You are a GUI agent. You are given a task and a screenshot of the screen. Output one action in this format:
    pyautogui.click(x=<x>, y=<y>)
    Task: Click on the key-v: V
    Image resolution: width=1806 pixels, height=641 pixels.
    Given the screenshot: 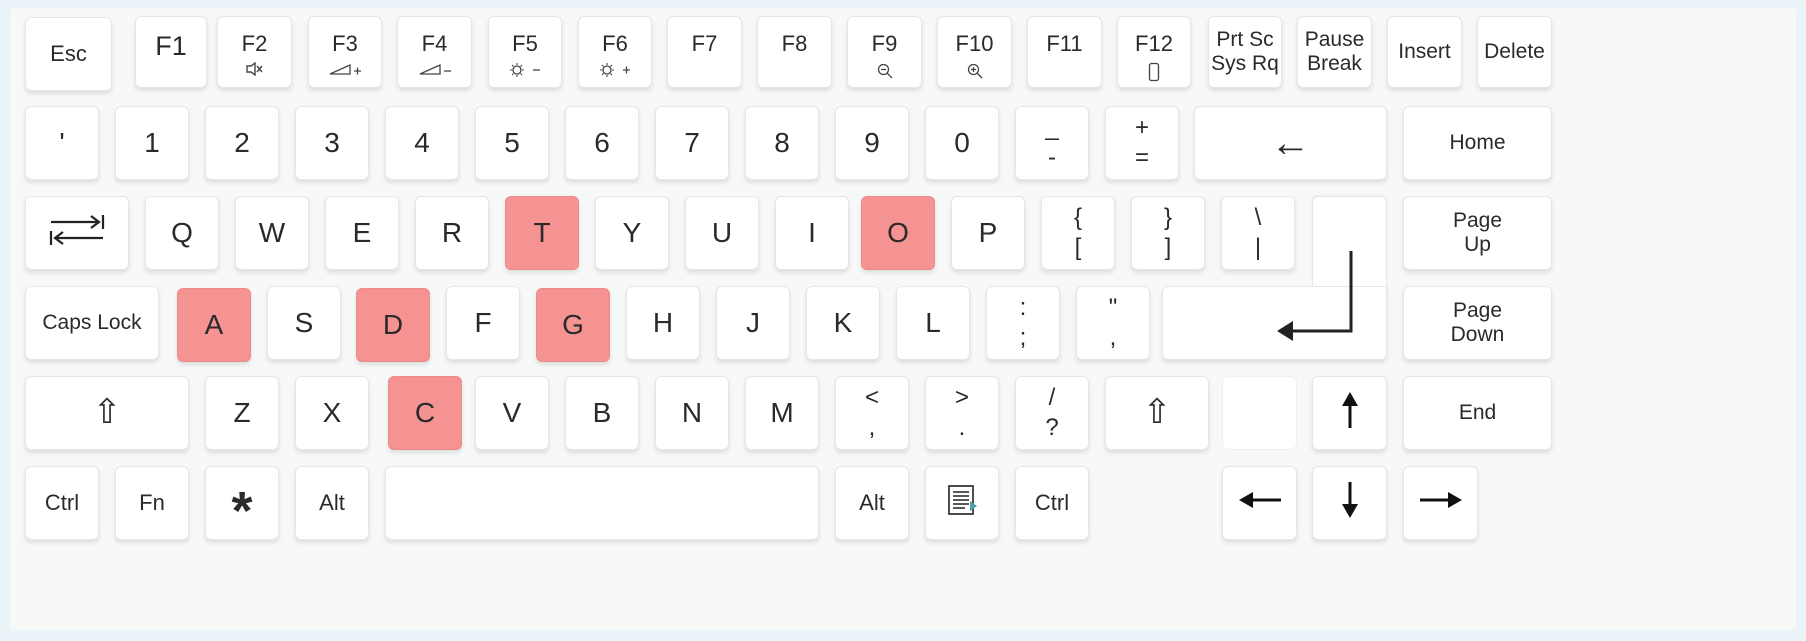 What is the action you would take?
    pyautogui.click(x=512, y=413)
    